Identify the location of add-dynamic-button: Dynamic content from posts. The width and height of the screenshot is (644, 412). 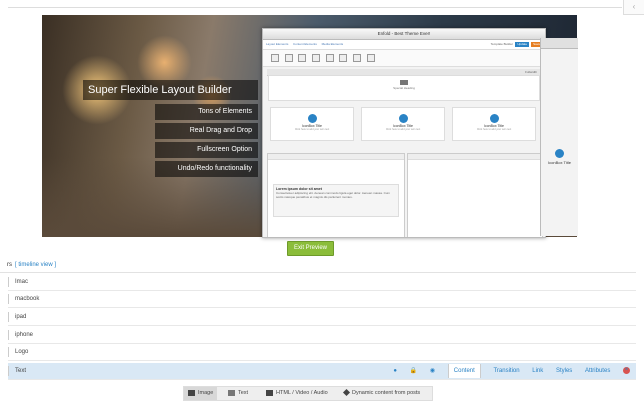
(381, 393).